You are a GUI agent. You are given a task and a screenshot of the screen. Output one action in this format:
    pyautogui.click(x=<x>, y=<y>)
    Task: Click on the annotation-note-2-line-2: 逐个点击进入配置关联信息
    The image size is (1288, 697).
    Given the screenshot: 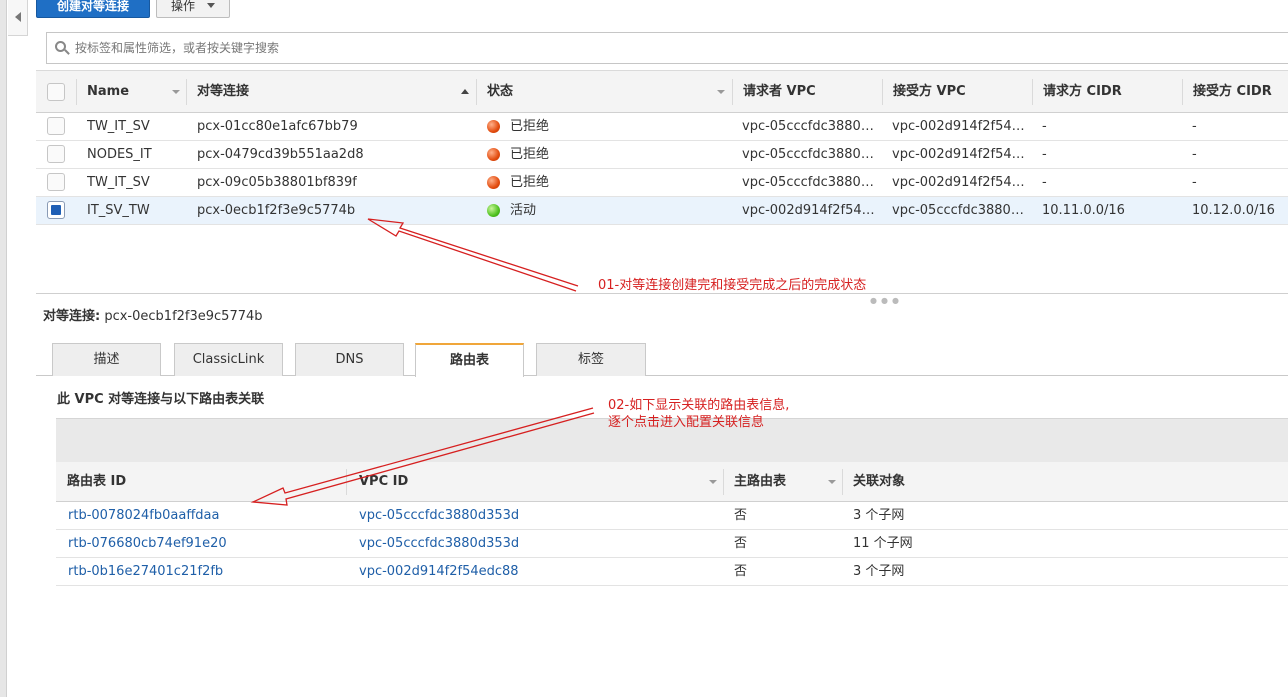 What is the action you would take?
    pyautogui.click(x=686, y=422)
    